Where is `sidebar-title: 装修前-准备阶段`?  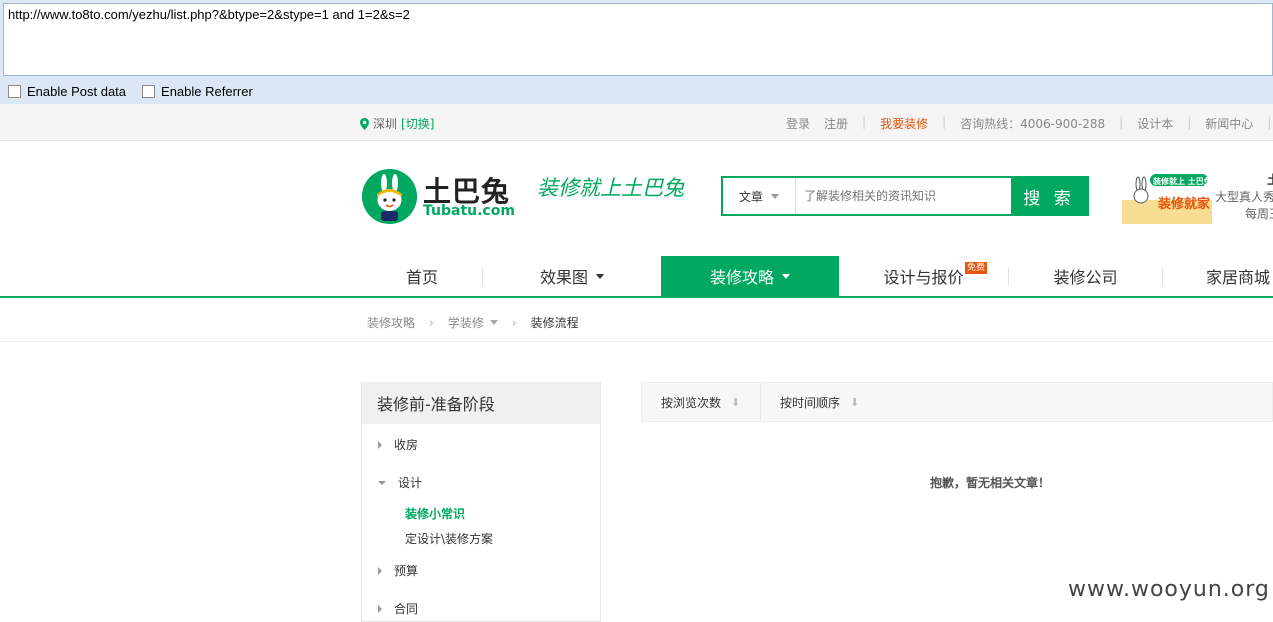 sidebar-title: 装修前-准备阶段 is located at coordinates (481, 403).